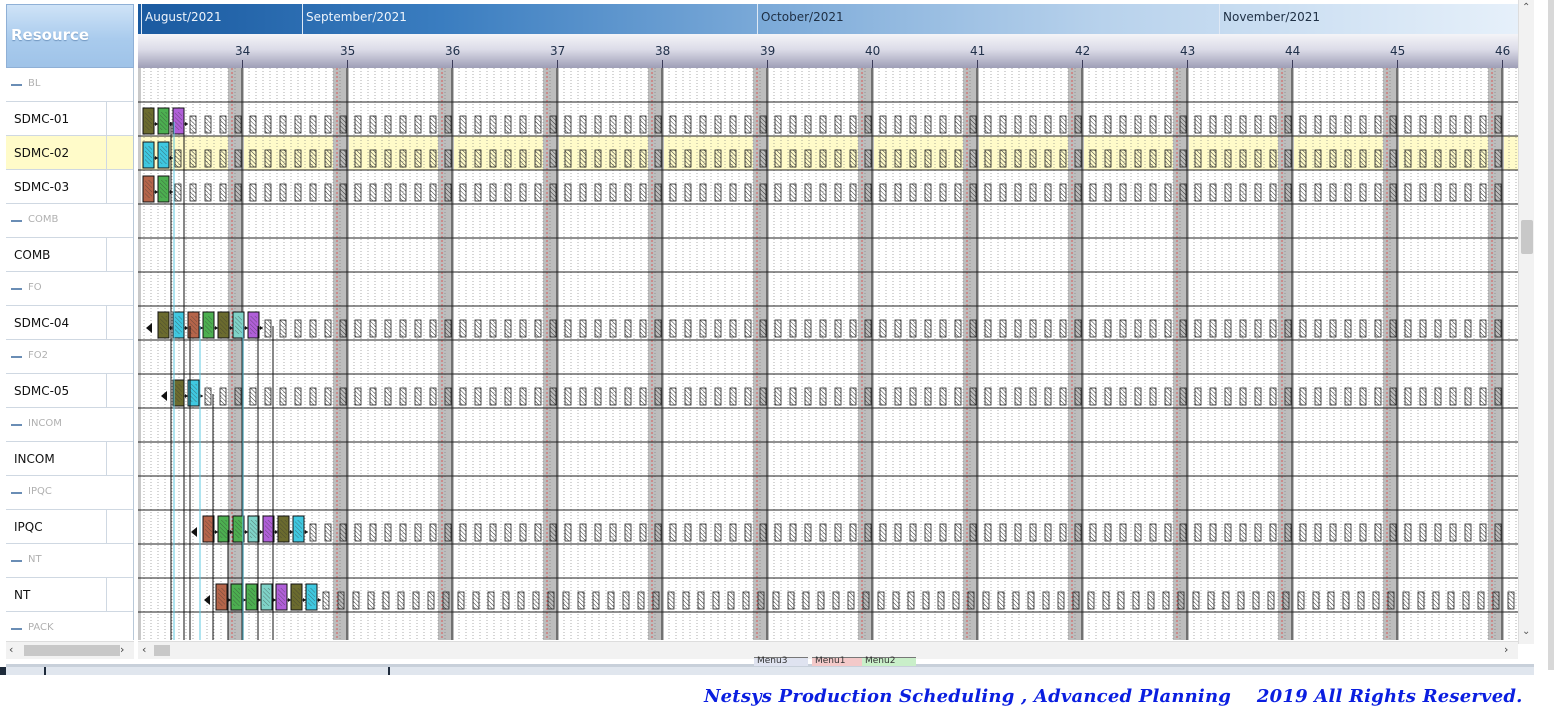 The height and width of the screenshot is (708, 1556). Describe the element at coordinates (42, 391) in the screenshot. I see `resource-label: SDMC-05` at that location.